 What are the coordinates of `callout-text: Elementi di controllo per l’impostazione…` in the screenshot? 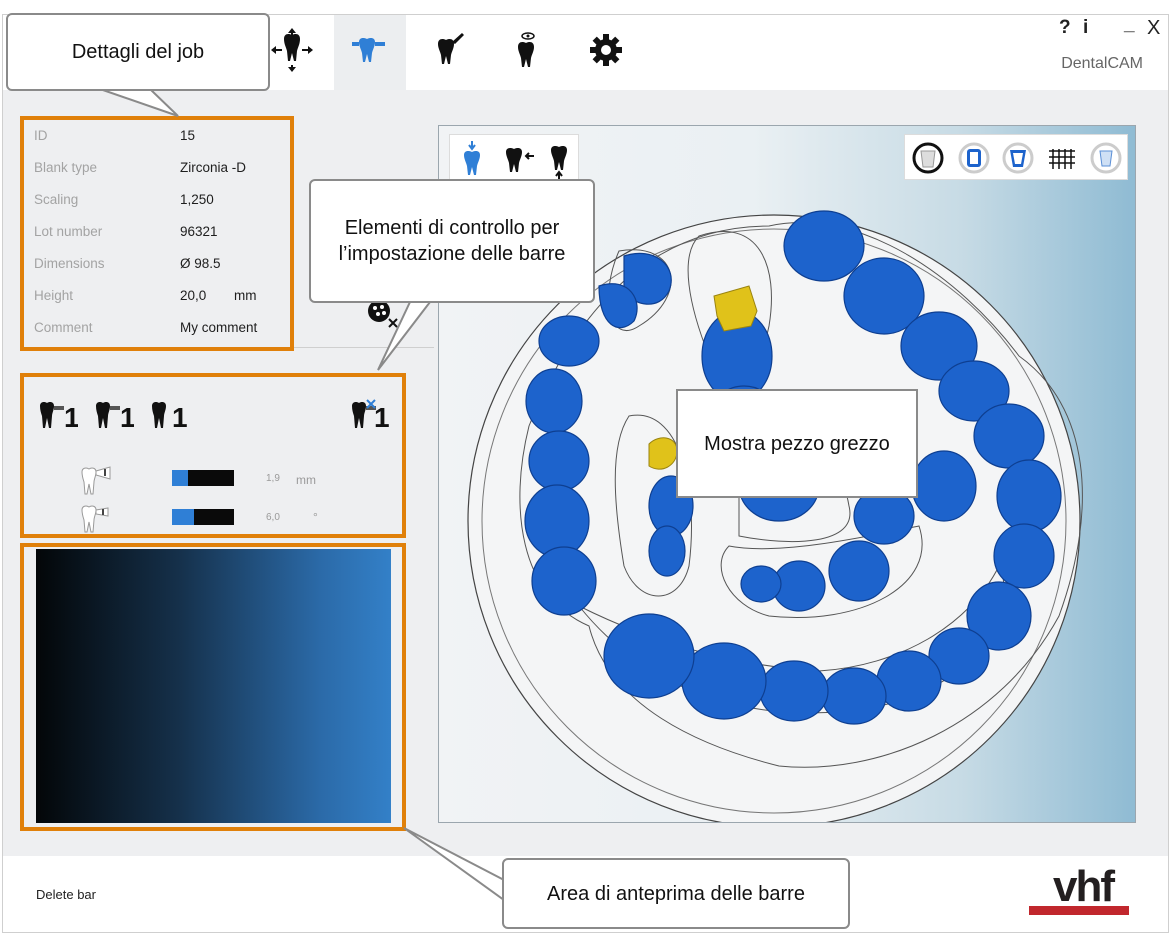 It's located at (452, 241).